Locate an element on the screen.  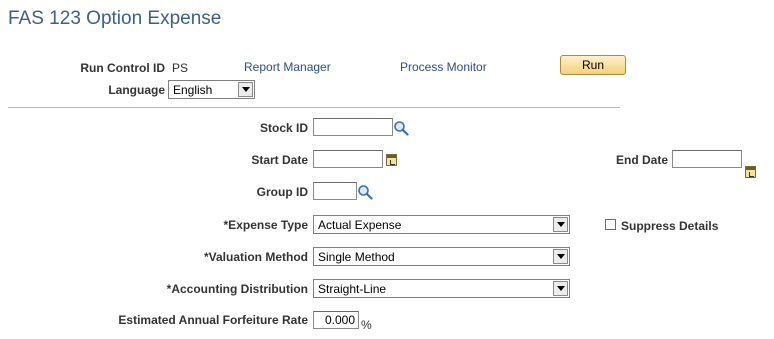
start-date-input is located at coordinates (348, 159).